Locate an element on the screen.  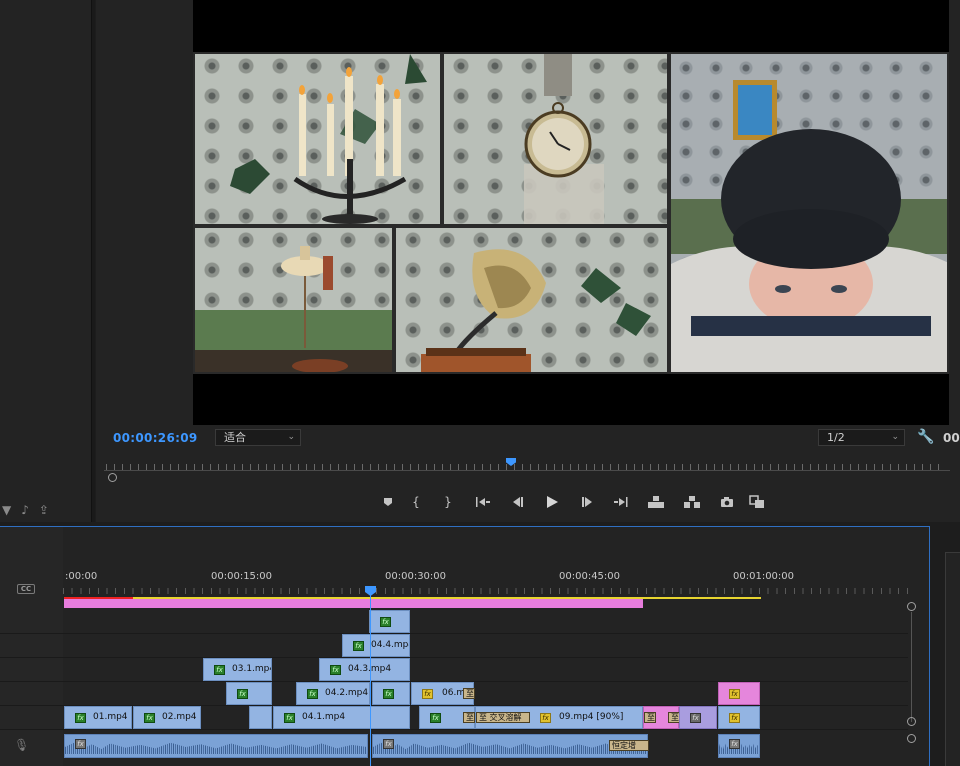
audio-meter-panel is located at coordinates (946, 646).